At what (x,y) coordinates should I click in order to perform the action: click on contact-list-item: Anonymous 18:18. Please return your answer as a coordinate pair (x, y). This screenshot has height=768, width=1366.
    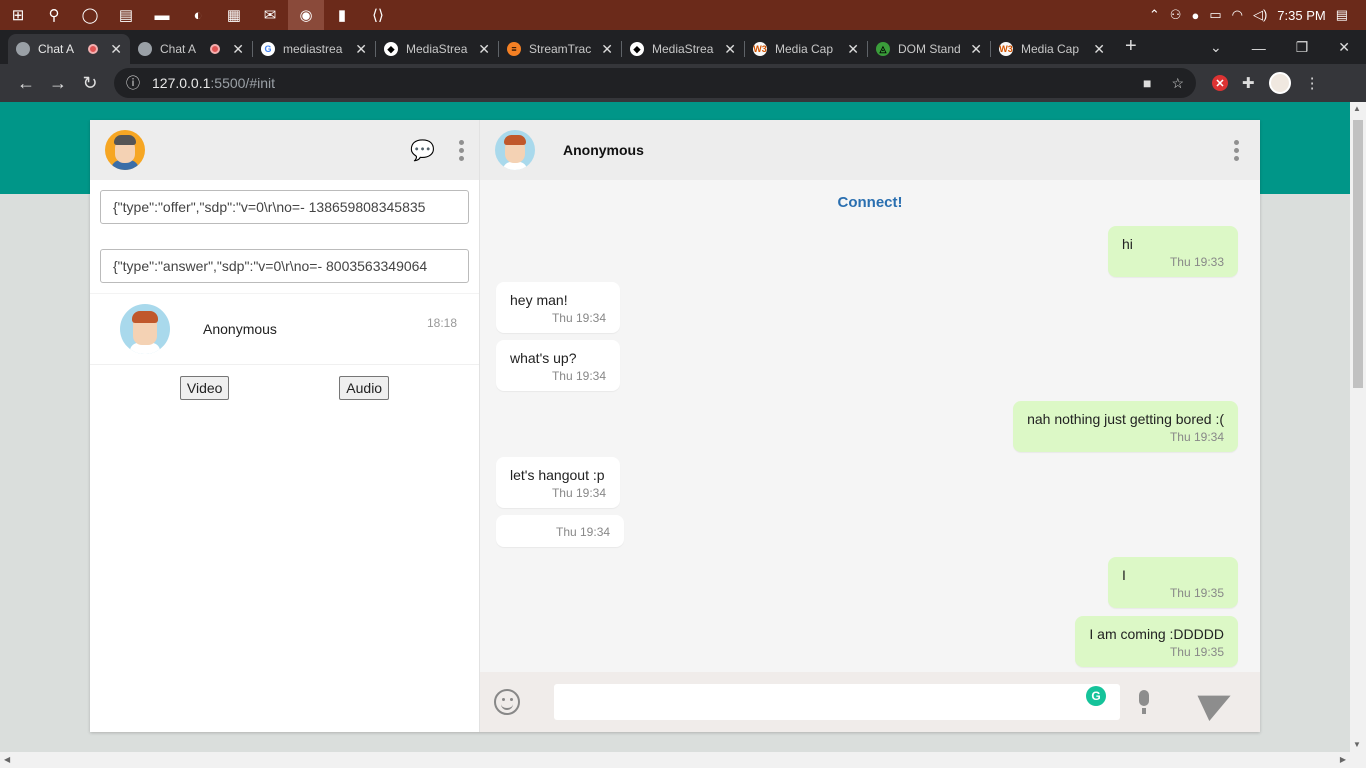
    Looking at the image, I should click on (284, 329).